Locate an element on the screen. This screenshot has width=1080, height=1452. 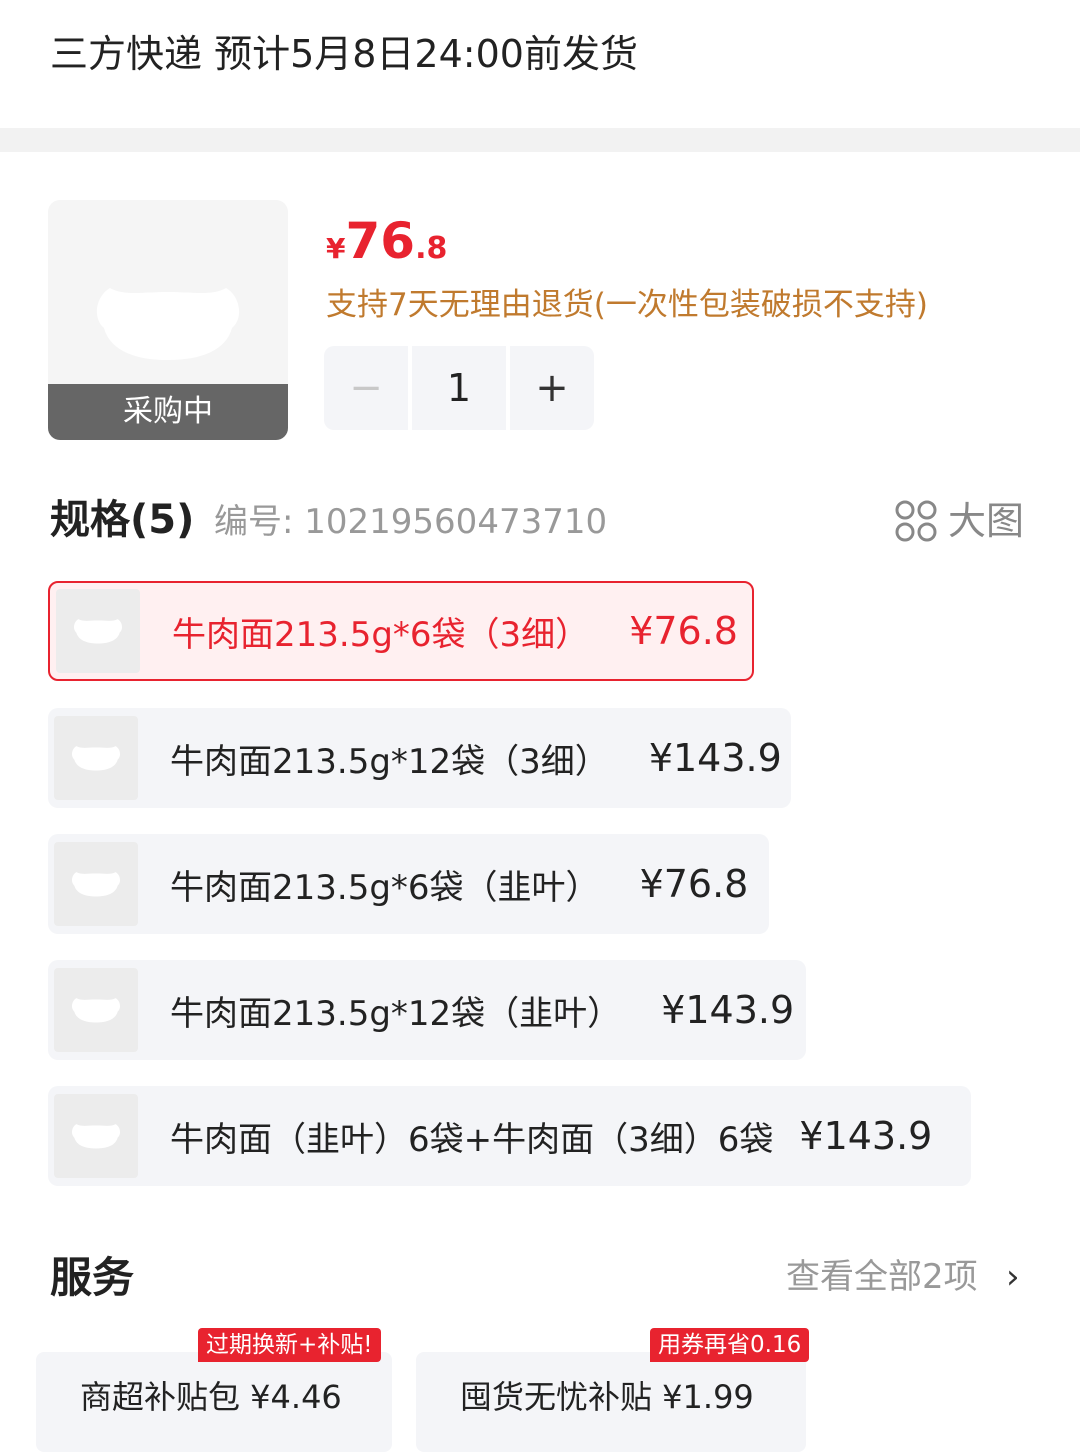
chevron-right-icon: › is located at coordinates (1013, 1277).